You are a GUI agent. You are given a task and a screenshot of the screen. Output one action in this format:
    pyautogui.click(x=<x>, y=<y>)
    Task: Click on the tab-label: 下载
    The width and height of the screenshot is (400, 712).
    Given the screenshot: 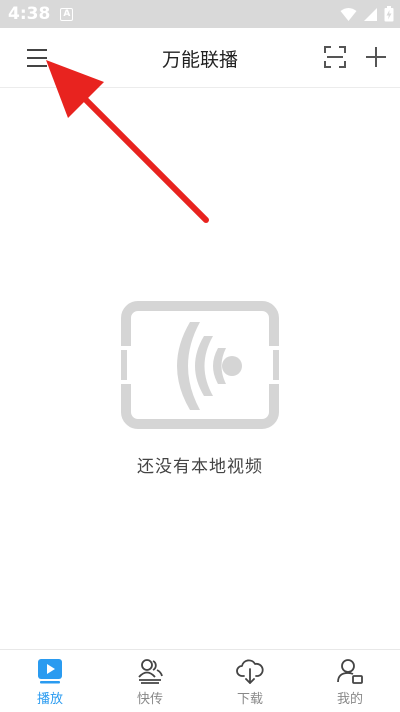 What is the action you would take?
    pyautogui.click(x=249, y=699)
    